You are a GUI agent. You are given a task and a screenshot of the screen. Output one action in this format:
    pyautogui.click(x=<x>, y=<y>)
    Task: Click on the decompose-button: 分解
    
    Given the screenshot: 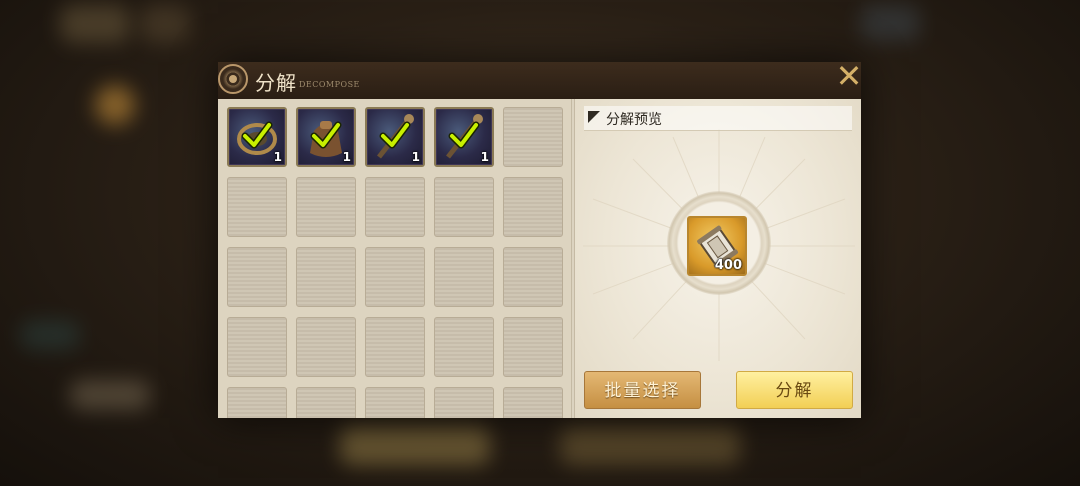 What is the action you would take?
    pyautogui.click(x=794, y=390)
    